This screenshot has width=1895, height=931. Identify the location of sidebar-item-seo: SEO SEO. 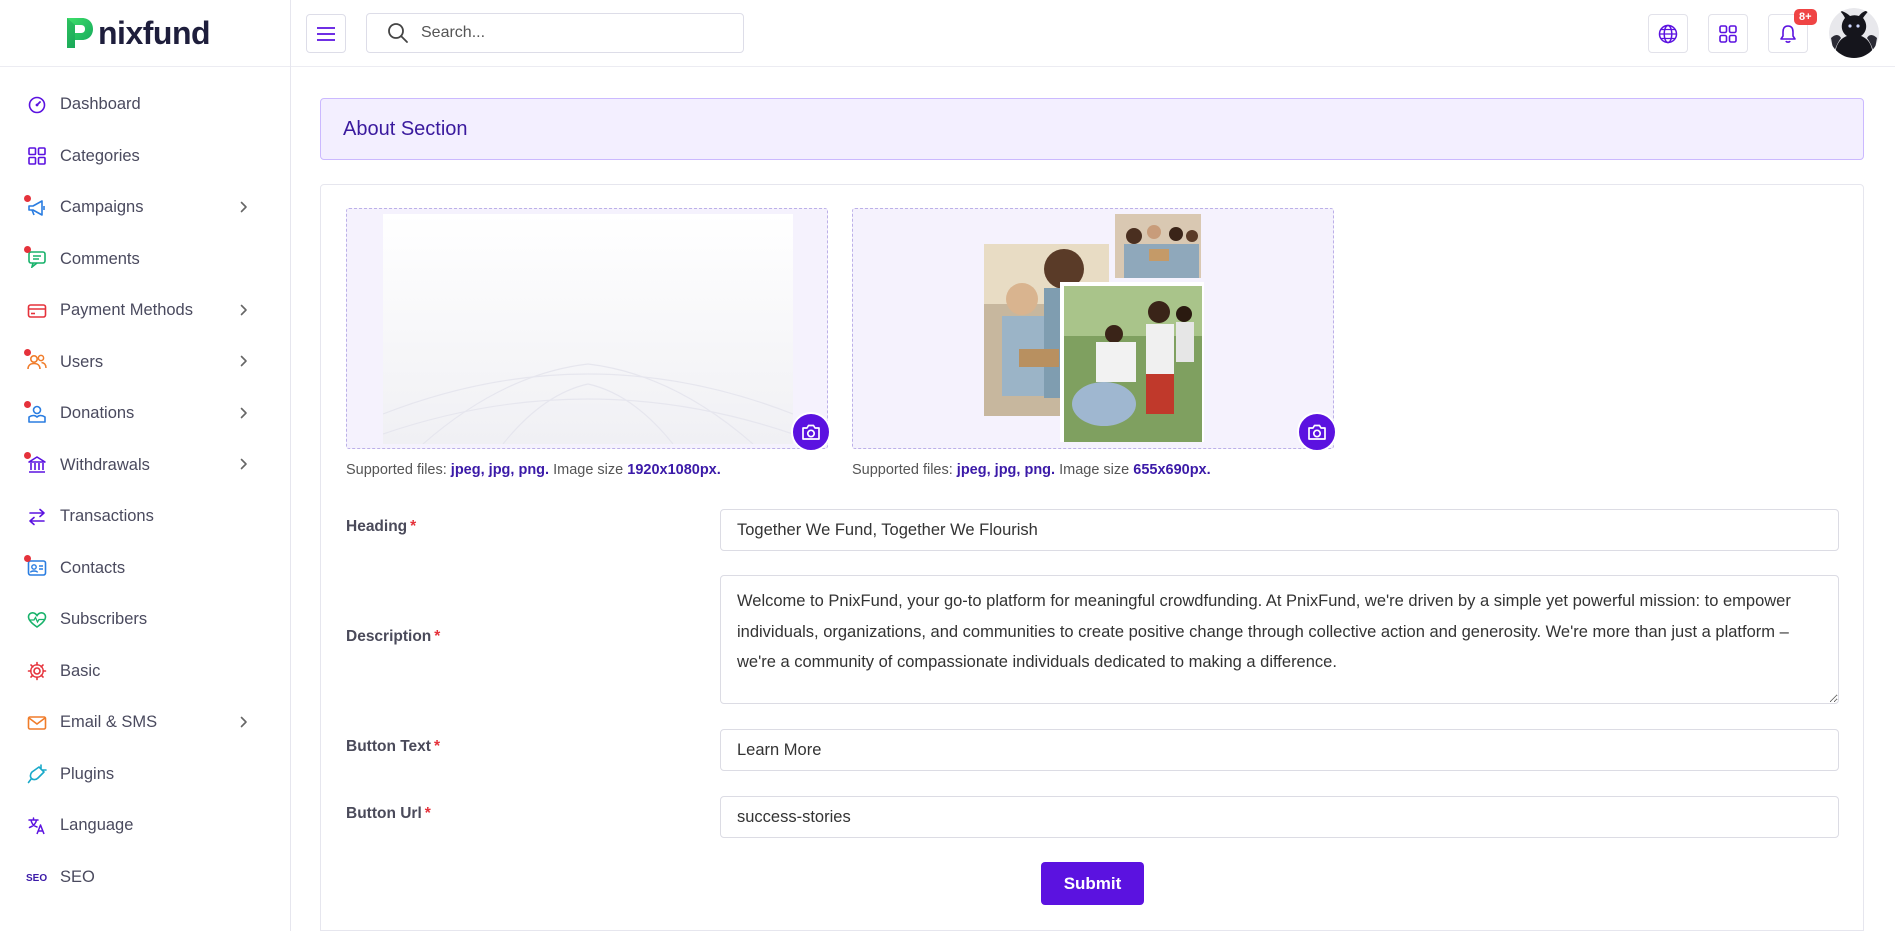
(145, 878).